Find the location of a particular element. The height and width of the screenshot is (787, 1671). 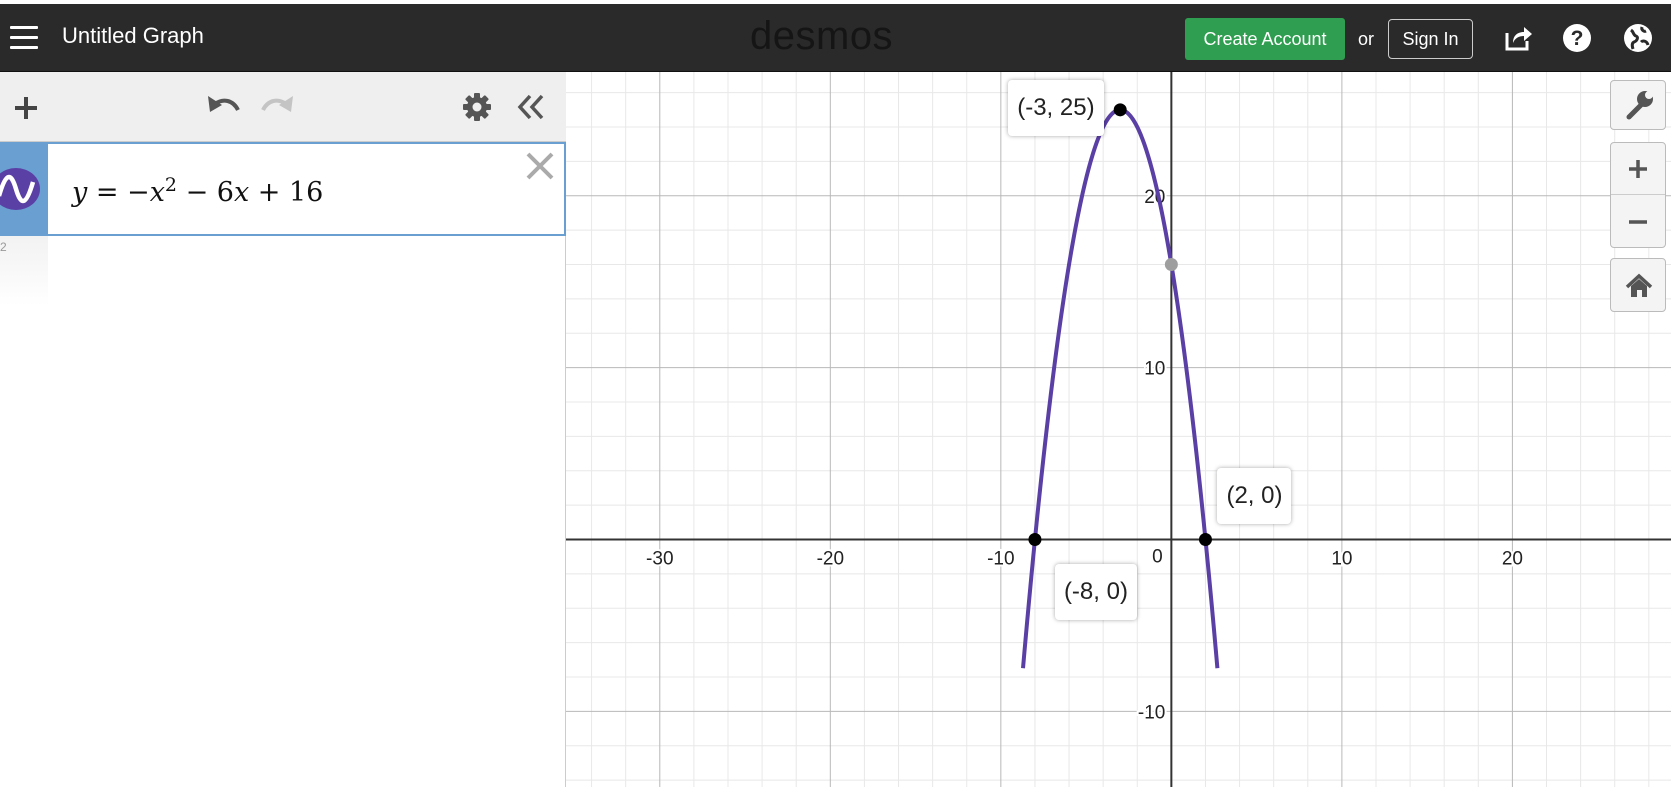

expression-color-tab is located at coordinates (24, 189).